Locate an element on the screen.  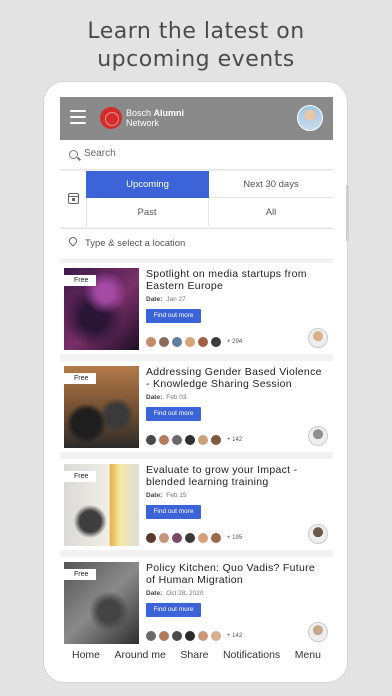
search-bar is located at coordinates (196, 155).